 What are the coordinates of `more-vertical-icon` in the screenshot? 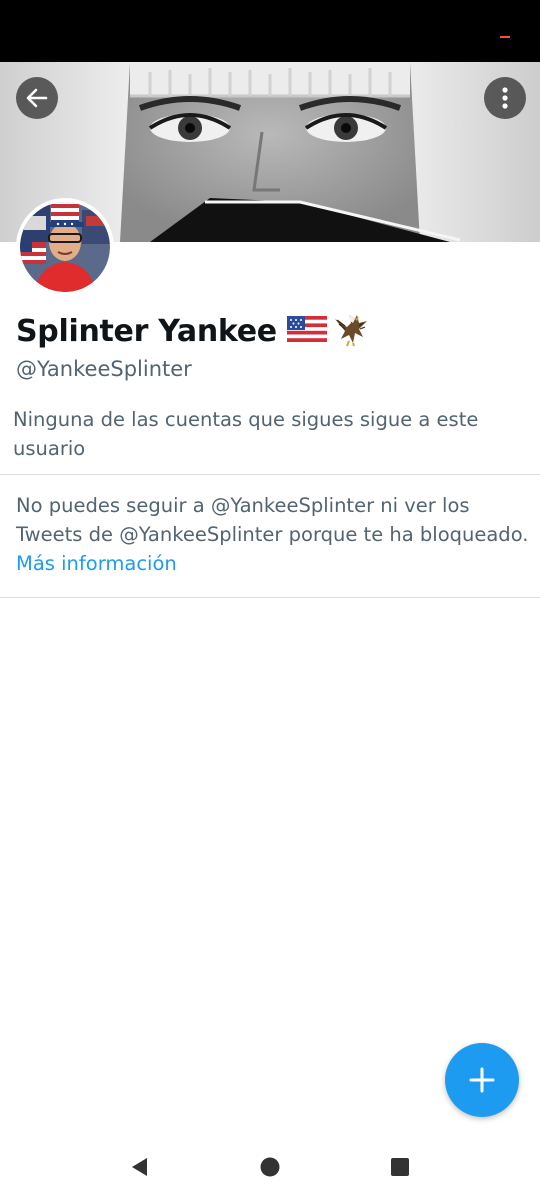 It's located at (505, 98).